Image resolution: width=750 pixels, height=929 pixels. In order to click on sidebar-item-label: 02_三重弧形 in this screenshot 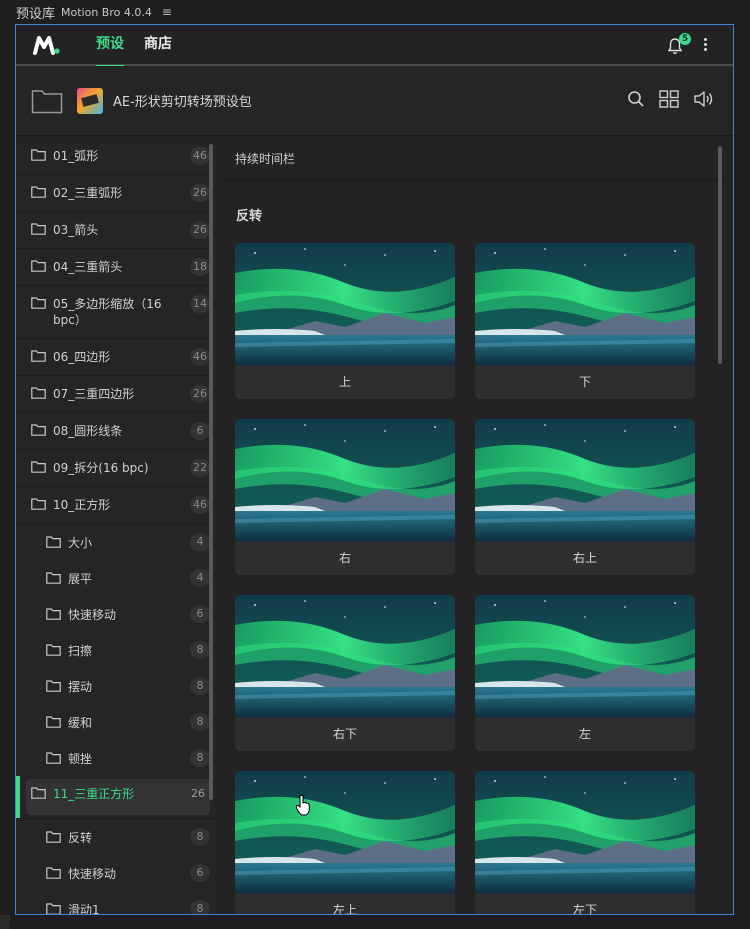, I will do `click(88, 193)`.